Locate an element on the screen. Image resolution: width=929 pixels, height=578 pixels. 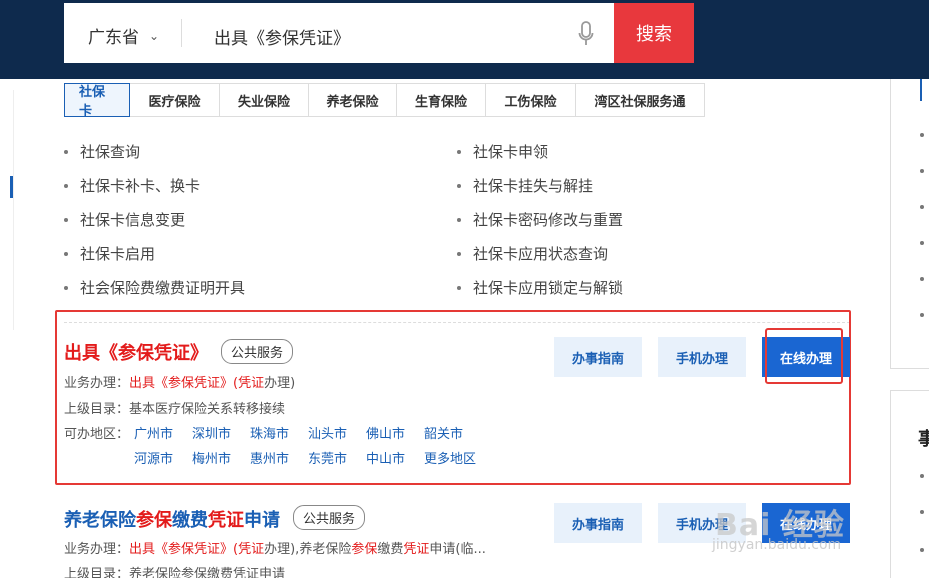
region-link: 韶关市 is located at coordinates (443, 432).